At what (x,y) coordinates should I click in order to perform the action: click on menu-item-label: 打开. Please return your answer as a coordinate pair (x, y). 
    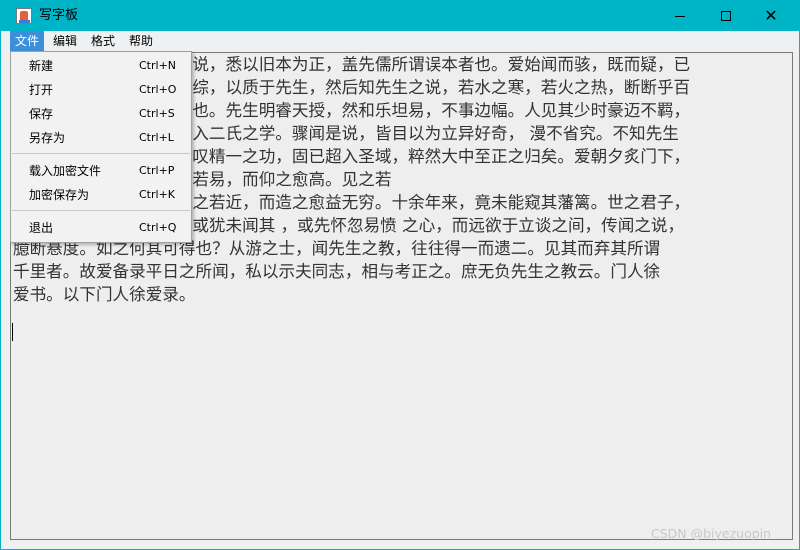
    Looking at the image, I should click on (41, 90).